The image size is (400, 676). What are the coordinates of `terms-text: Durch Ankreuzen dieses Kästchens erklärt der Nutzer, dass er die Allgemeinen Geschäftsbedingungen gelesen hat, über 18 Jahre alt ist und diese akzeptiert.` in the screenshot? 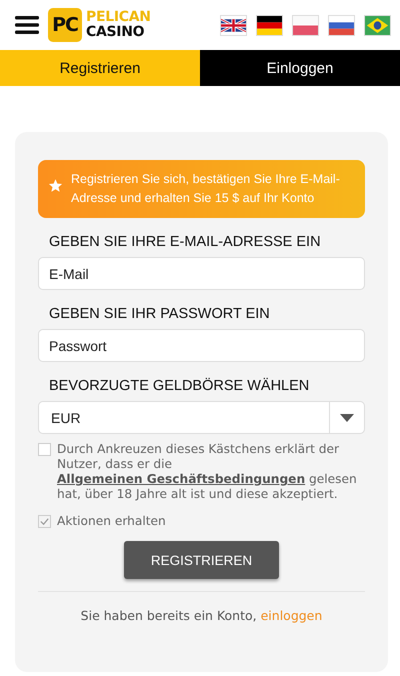 It's located at (207, 472).